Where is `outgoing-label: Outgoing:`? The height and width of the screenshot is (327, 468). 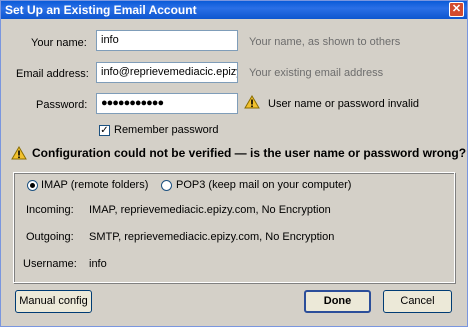
outgoing-label: Outgoing: is located at coordinates (50, 237).